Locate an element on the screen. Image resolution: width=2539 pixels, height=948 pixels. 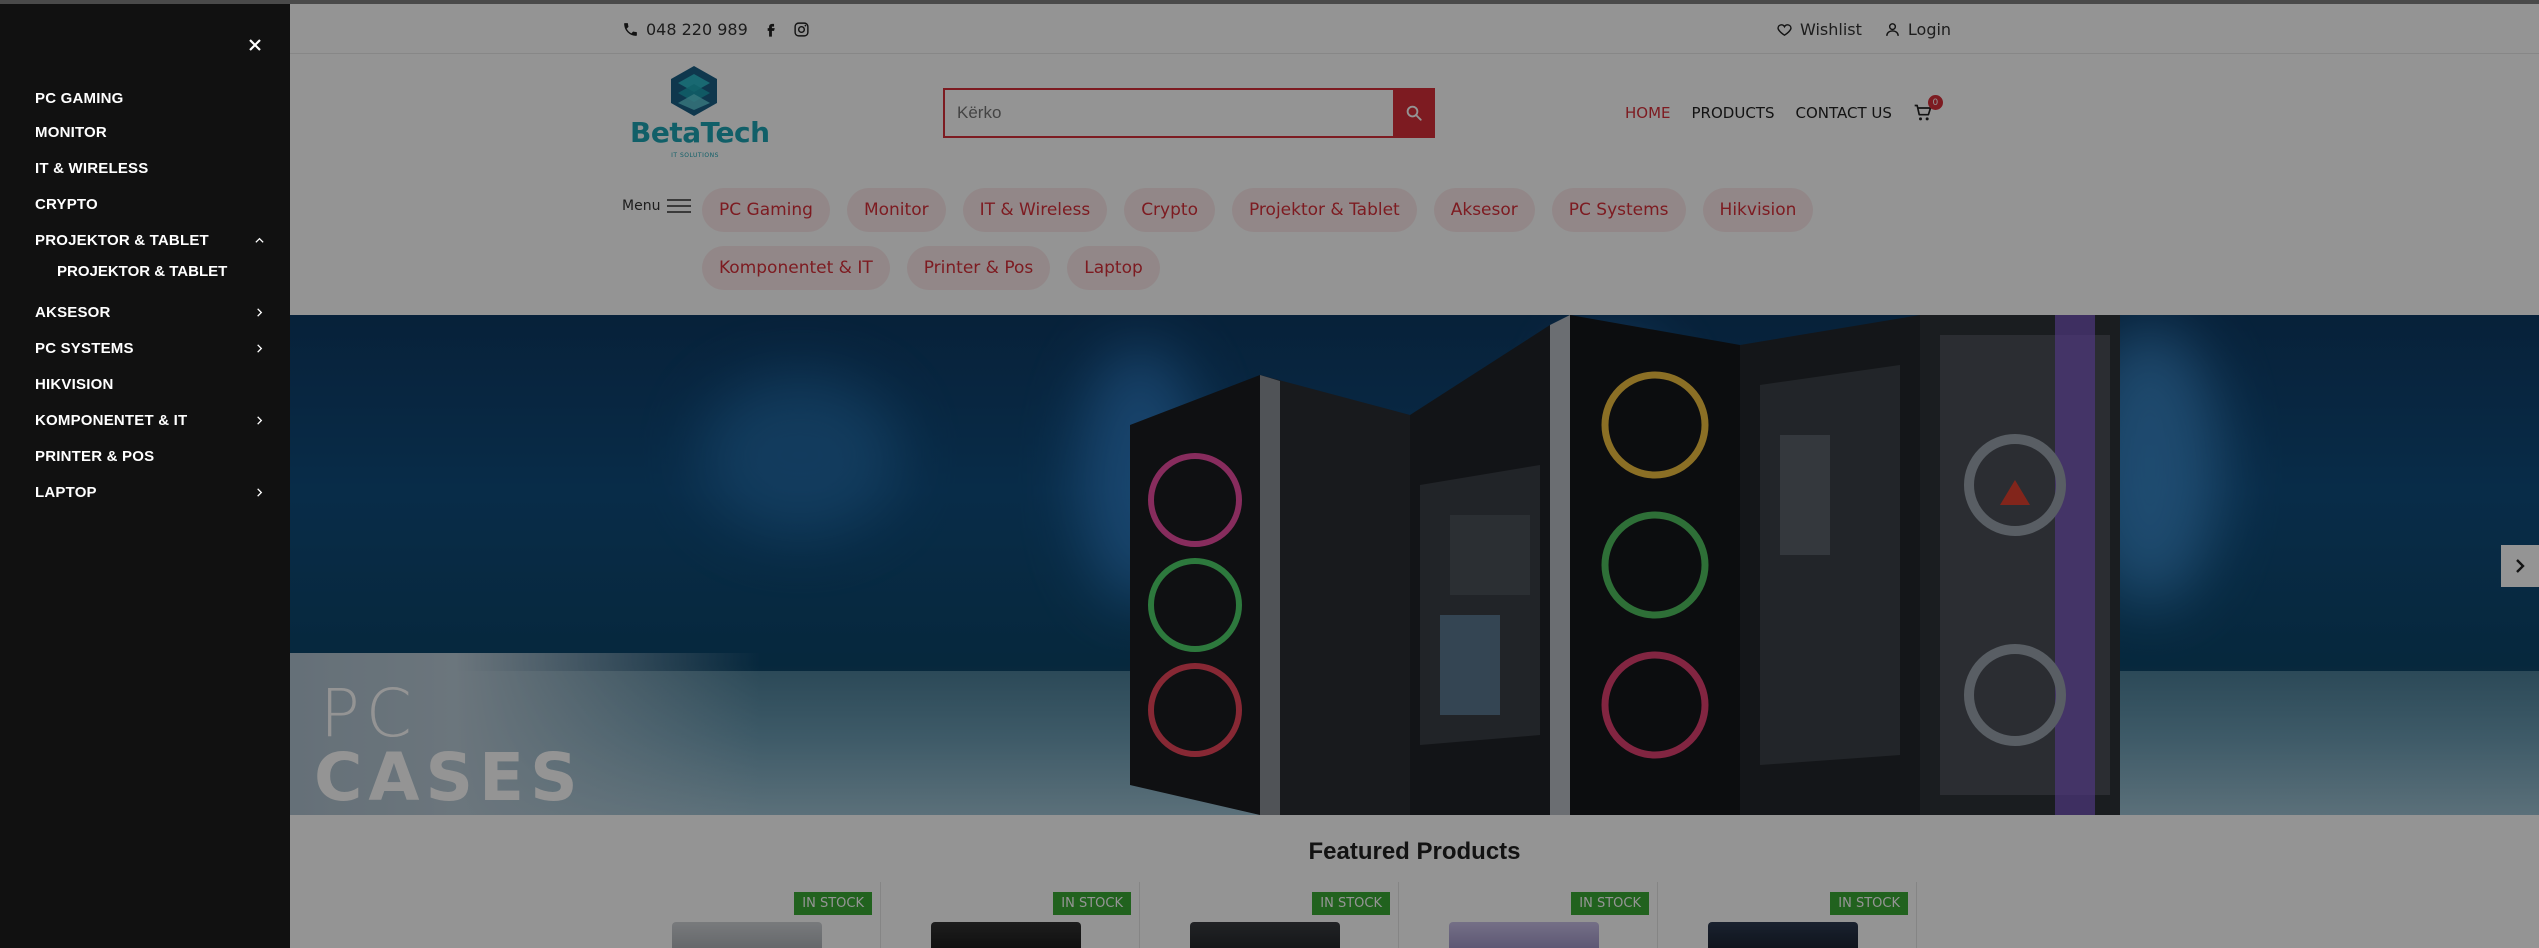
drawer-item-label: CRYPTO is located at coordinates (66, 204).